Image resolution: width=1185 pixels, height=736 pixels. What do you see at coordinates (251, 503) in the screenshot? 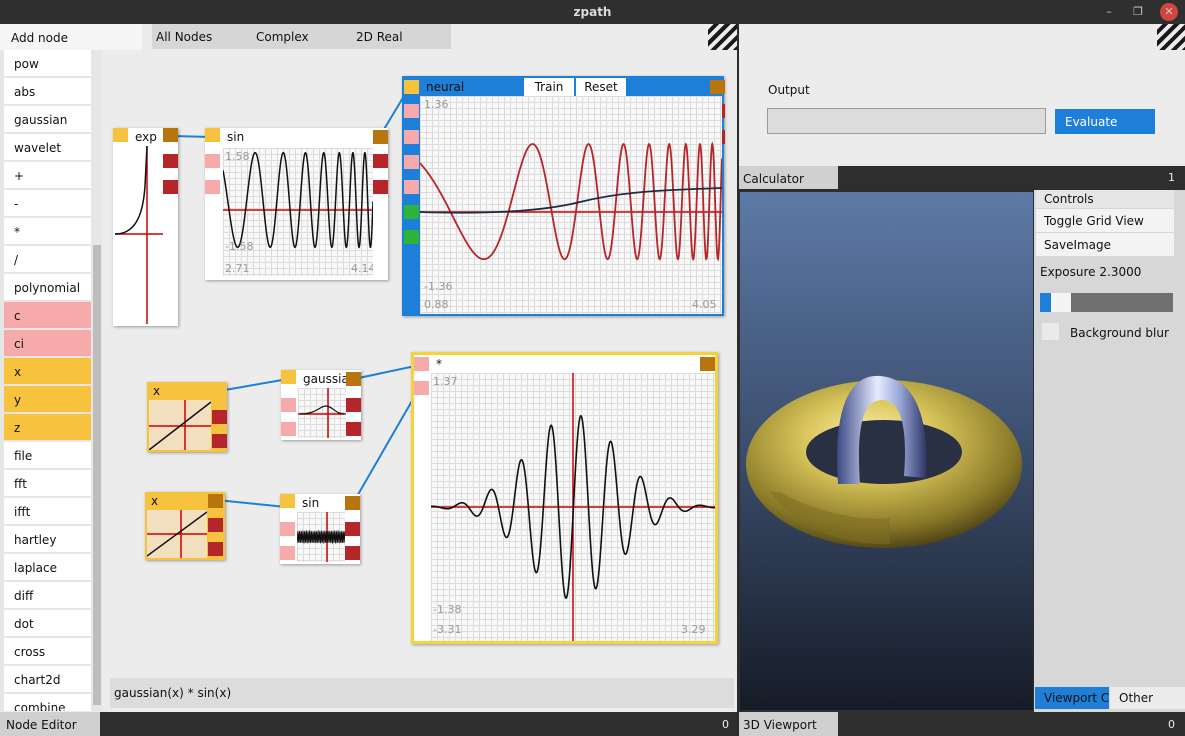
I see `wire-x-sin` at bounding box center [251, 503].